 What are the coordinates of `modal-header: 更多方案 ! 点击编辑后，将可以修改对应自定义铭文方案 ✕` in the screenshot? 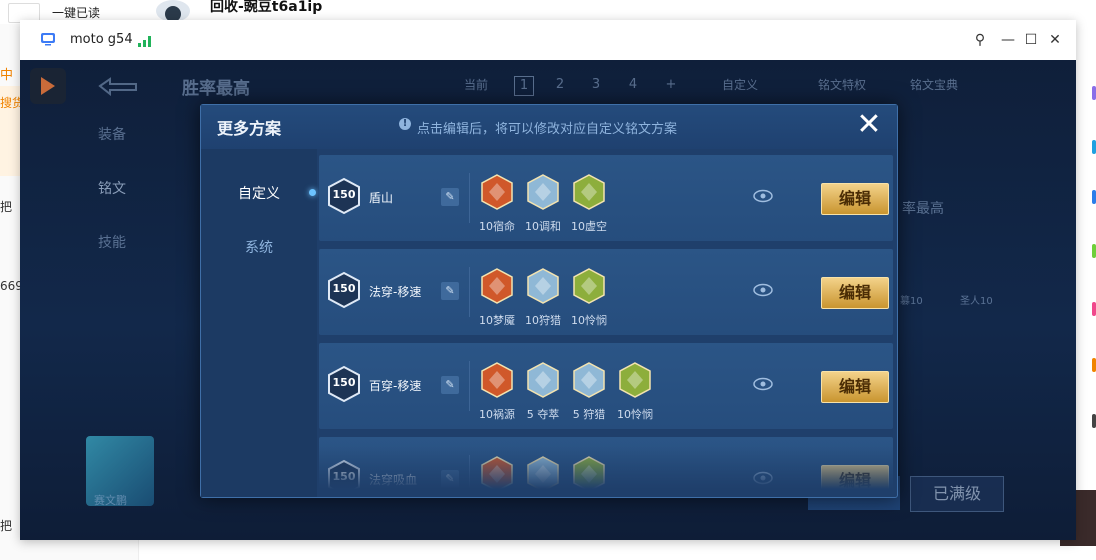 It's located at (549, 127).